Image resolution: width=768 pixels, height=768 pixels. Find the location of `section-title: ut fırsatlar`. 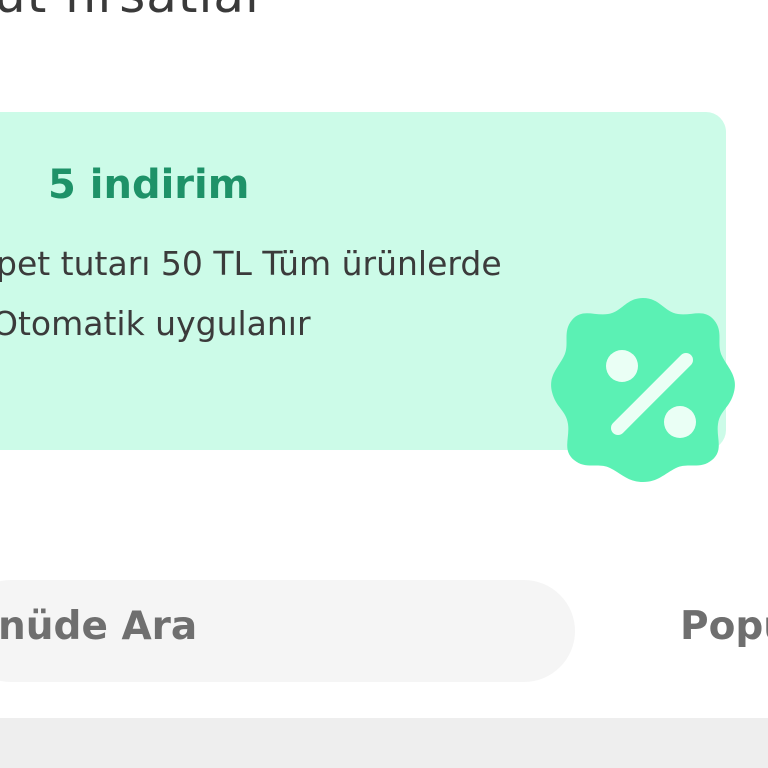

section-title: ut fırsatlar is located at coordinates (133, 12).